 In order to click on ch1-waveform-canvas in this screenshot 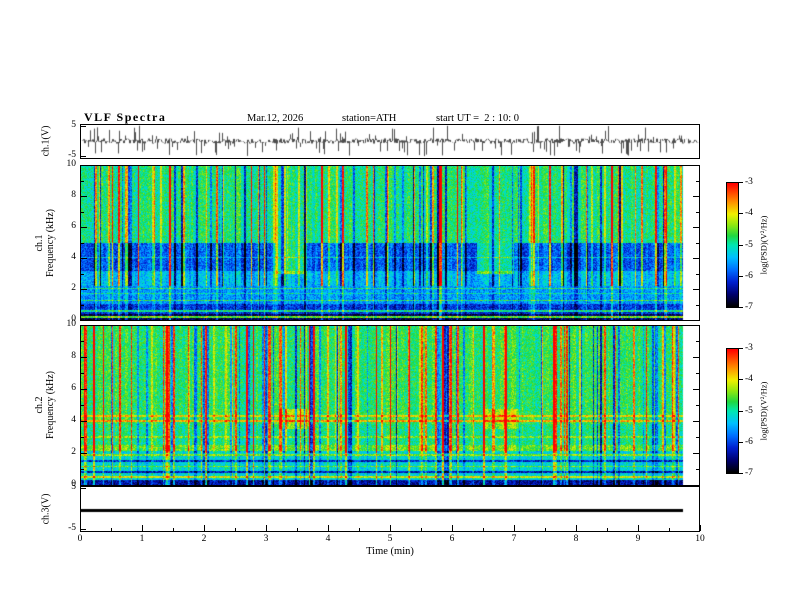, I will do `click(390, 141)`.